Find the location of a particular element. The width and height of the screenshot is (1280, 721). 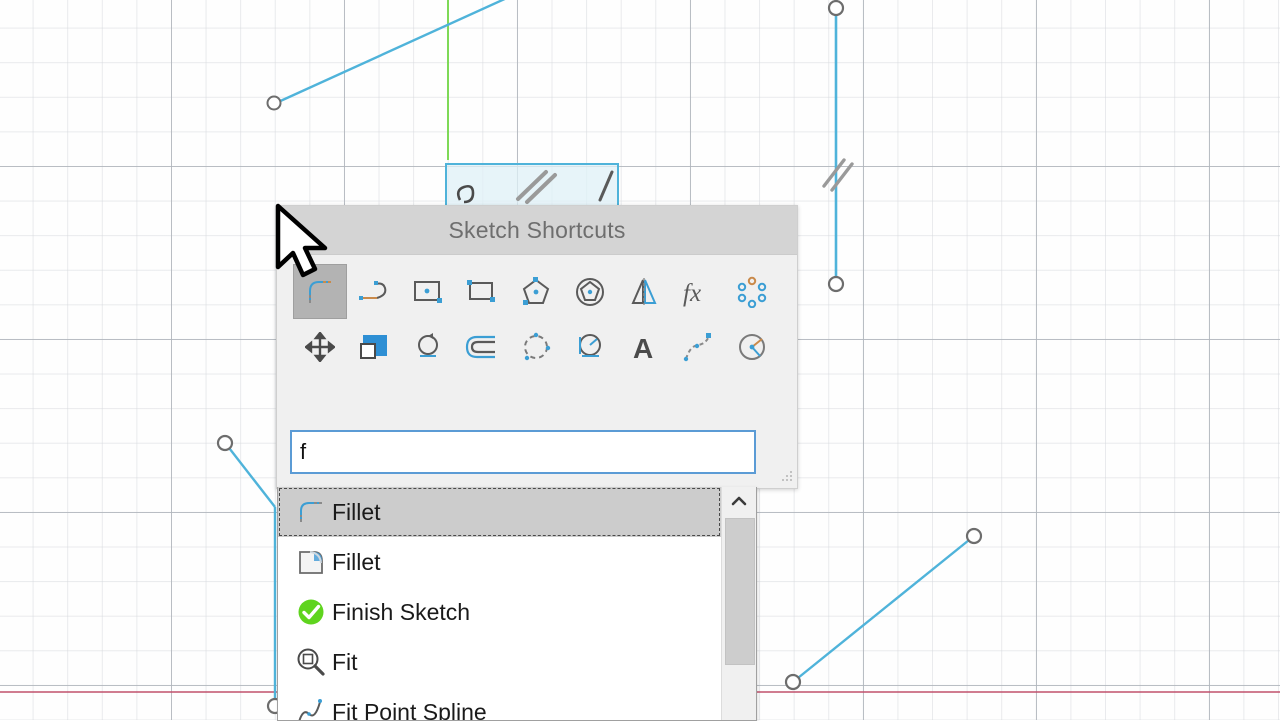

circular-pattern-icon is located at coordinates (752, 291).